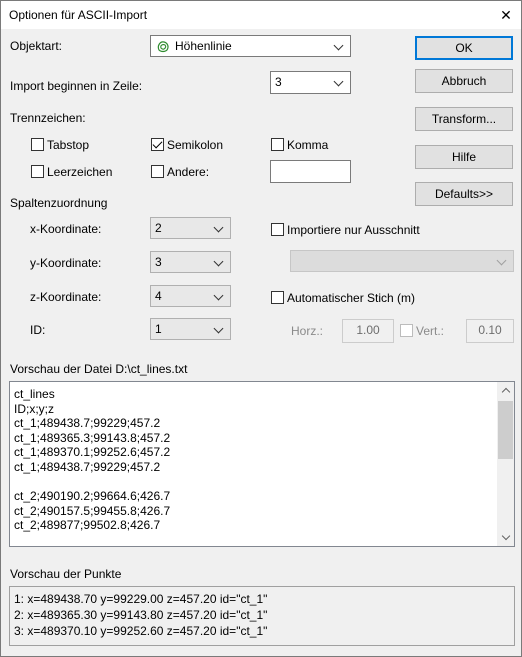 The image size is (522, 657). I want to click on datei-vorschau-line: ct_1;489365.3;99143.8;457.2, so click(92, 437).